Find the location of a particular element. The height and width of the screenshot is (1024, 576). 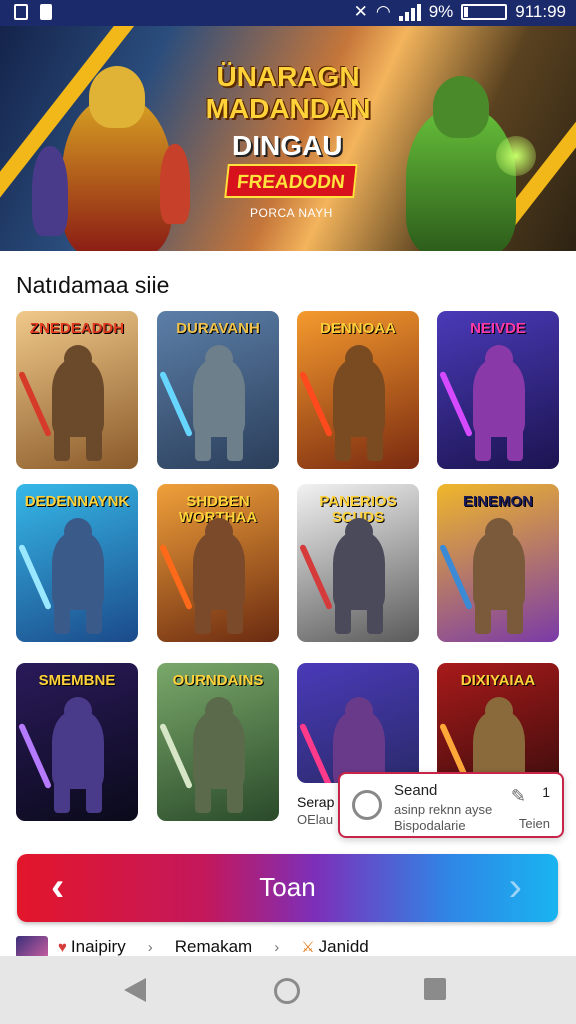

game-title: DURAVANH is located at coordinates (218, 328).